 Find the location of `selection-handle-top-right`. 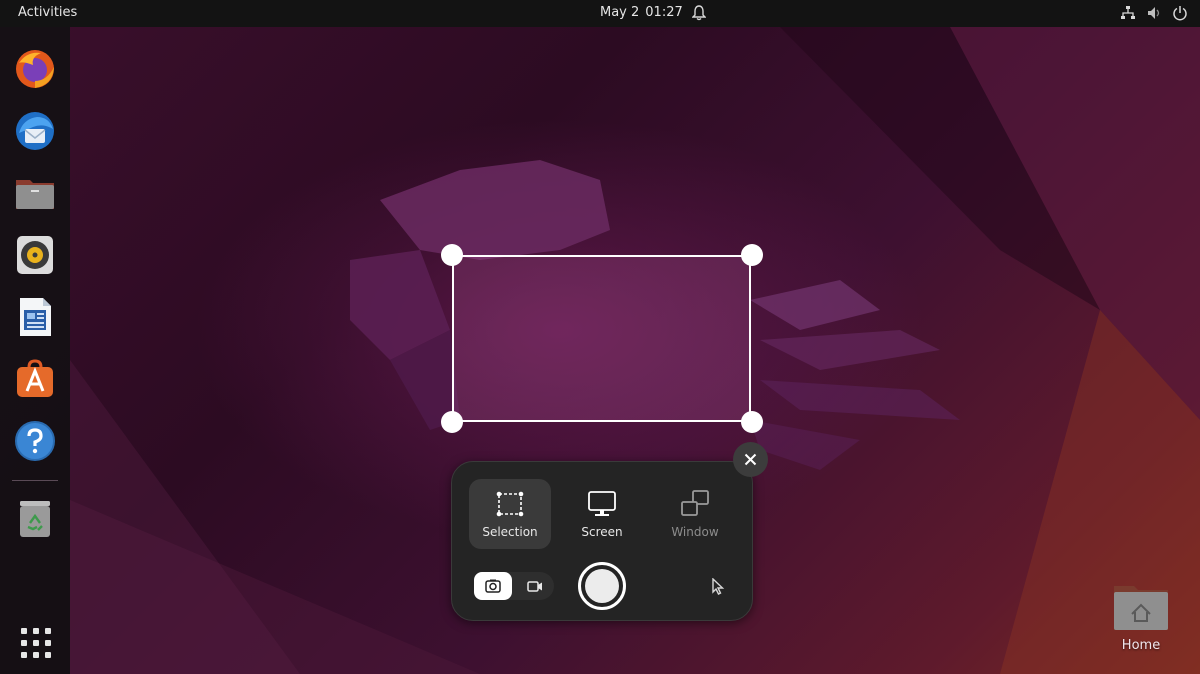

selection-handle-top-right is located at coordinates (752, 255).